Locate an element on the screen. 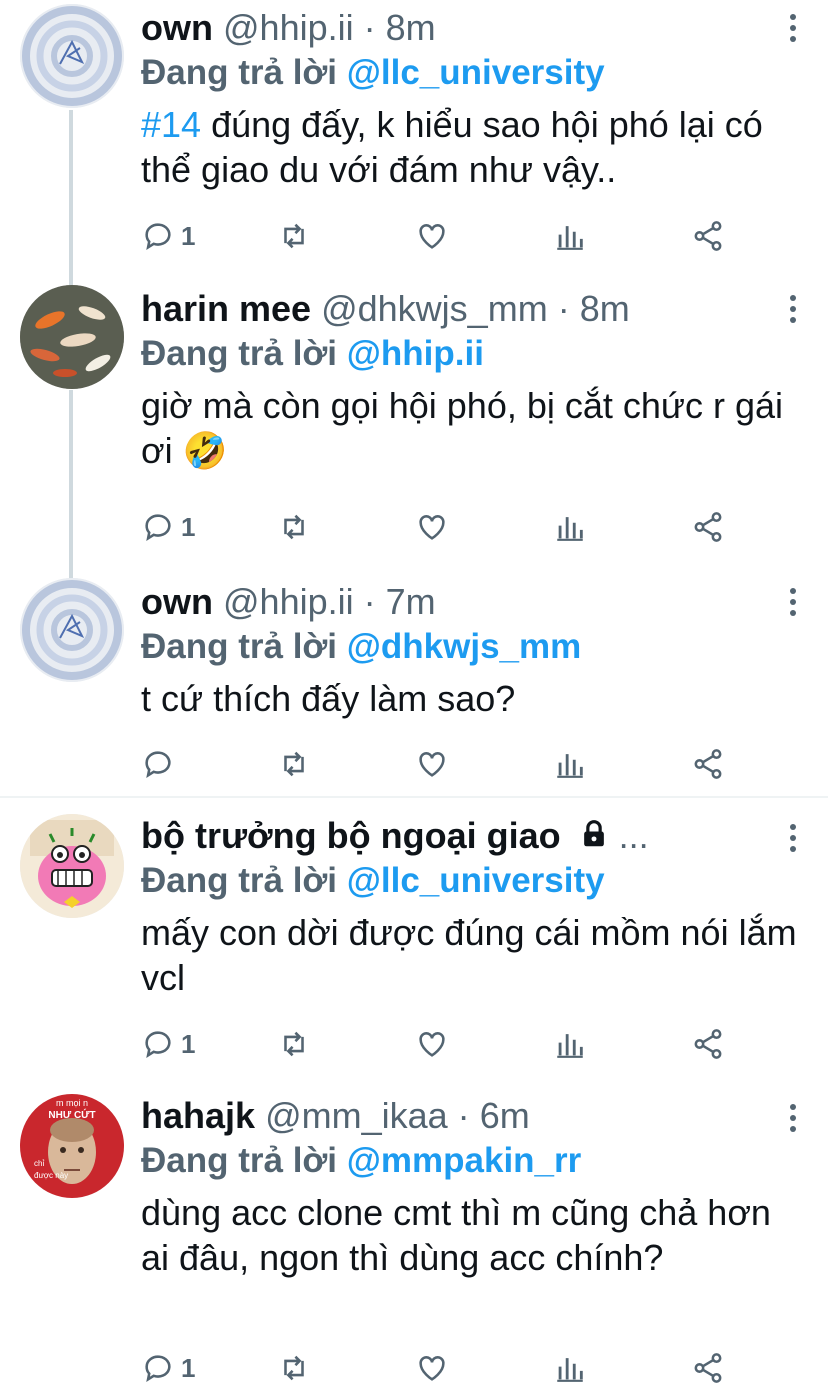  spiral-sticker-avatar is located at coordinates (72, 56).